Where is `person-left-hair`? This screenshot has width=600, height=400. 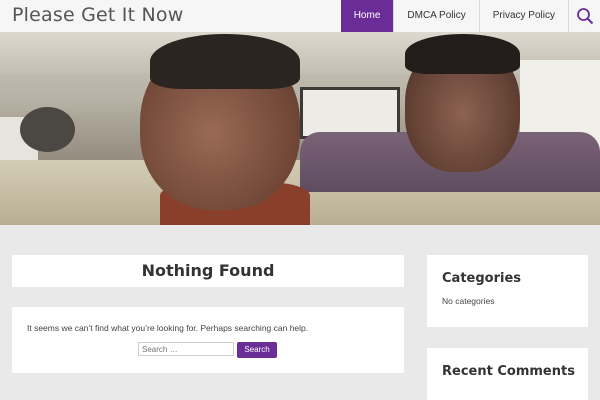 person-left-hair is located at coordinates (225, 61).